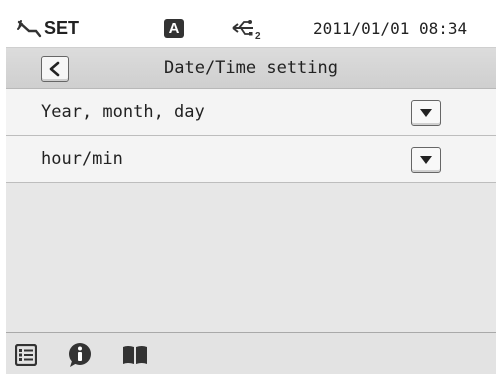  Describe the element at coordinates (246, 30) in the screenshot. I see `usb-icon: 2` at that location.